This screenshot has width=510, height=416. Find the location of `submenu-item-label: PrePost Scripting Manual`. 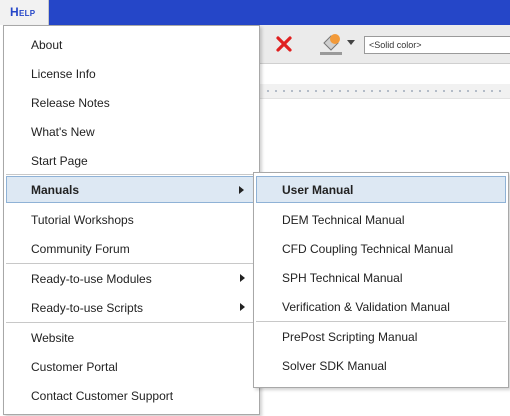

submenu-item-label: PrePost Scripting Manual is located at coordinates (350, 337).